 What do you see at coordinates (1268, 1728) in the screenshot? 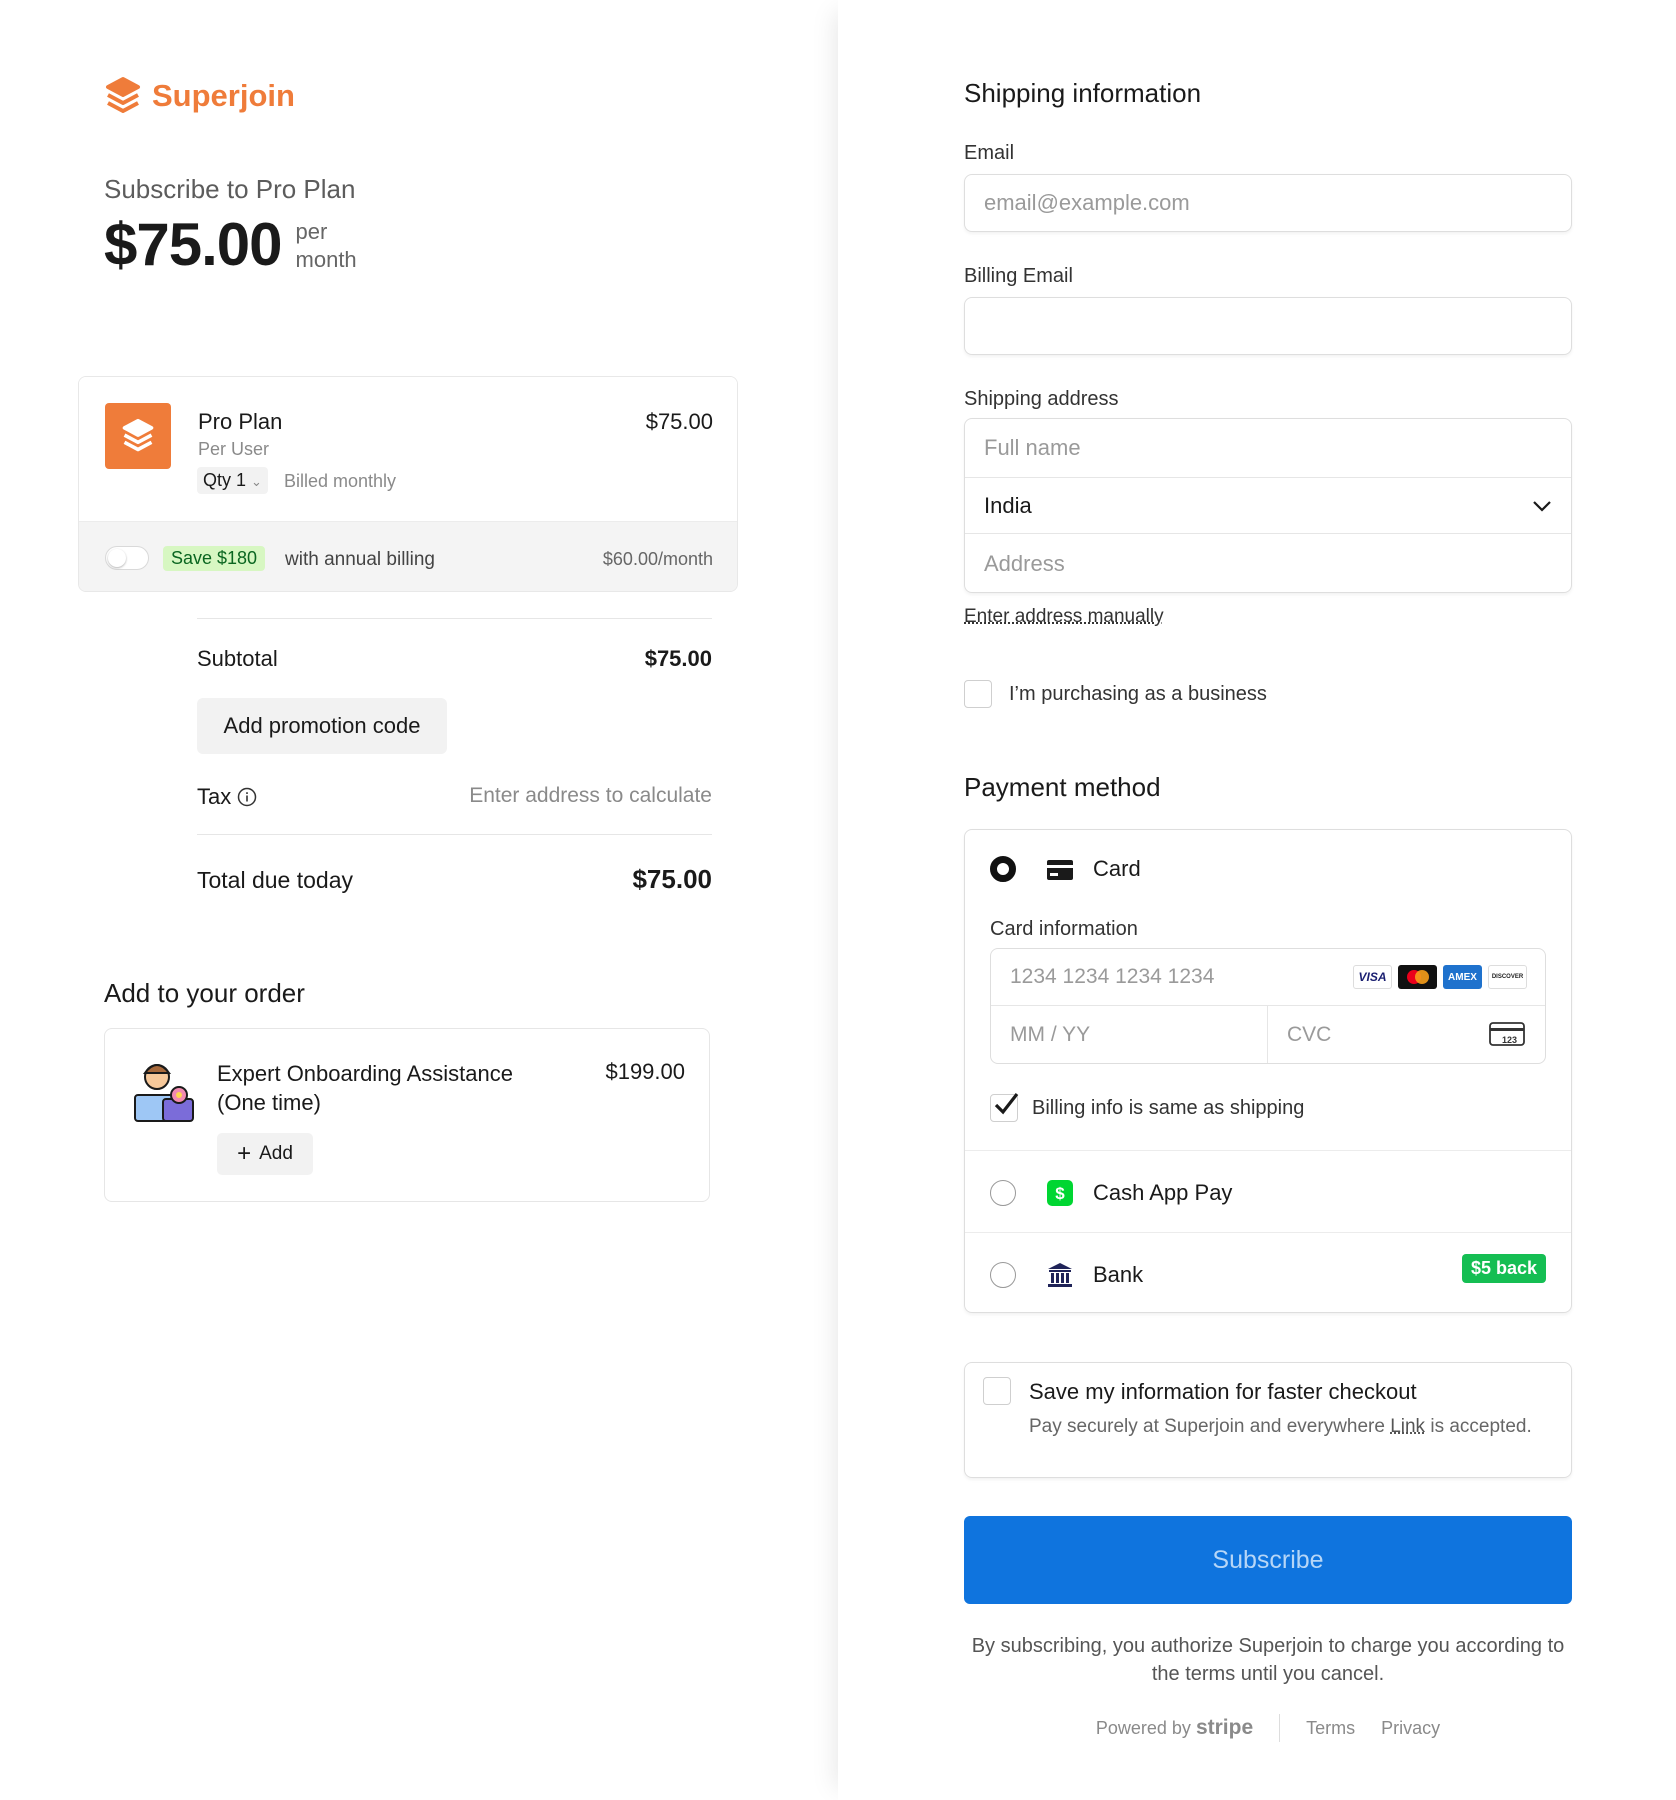
I see `footer: Powered by stripe Terms Privacy` at bounding box center [1268, 1728].